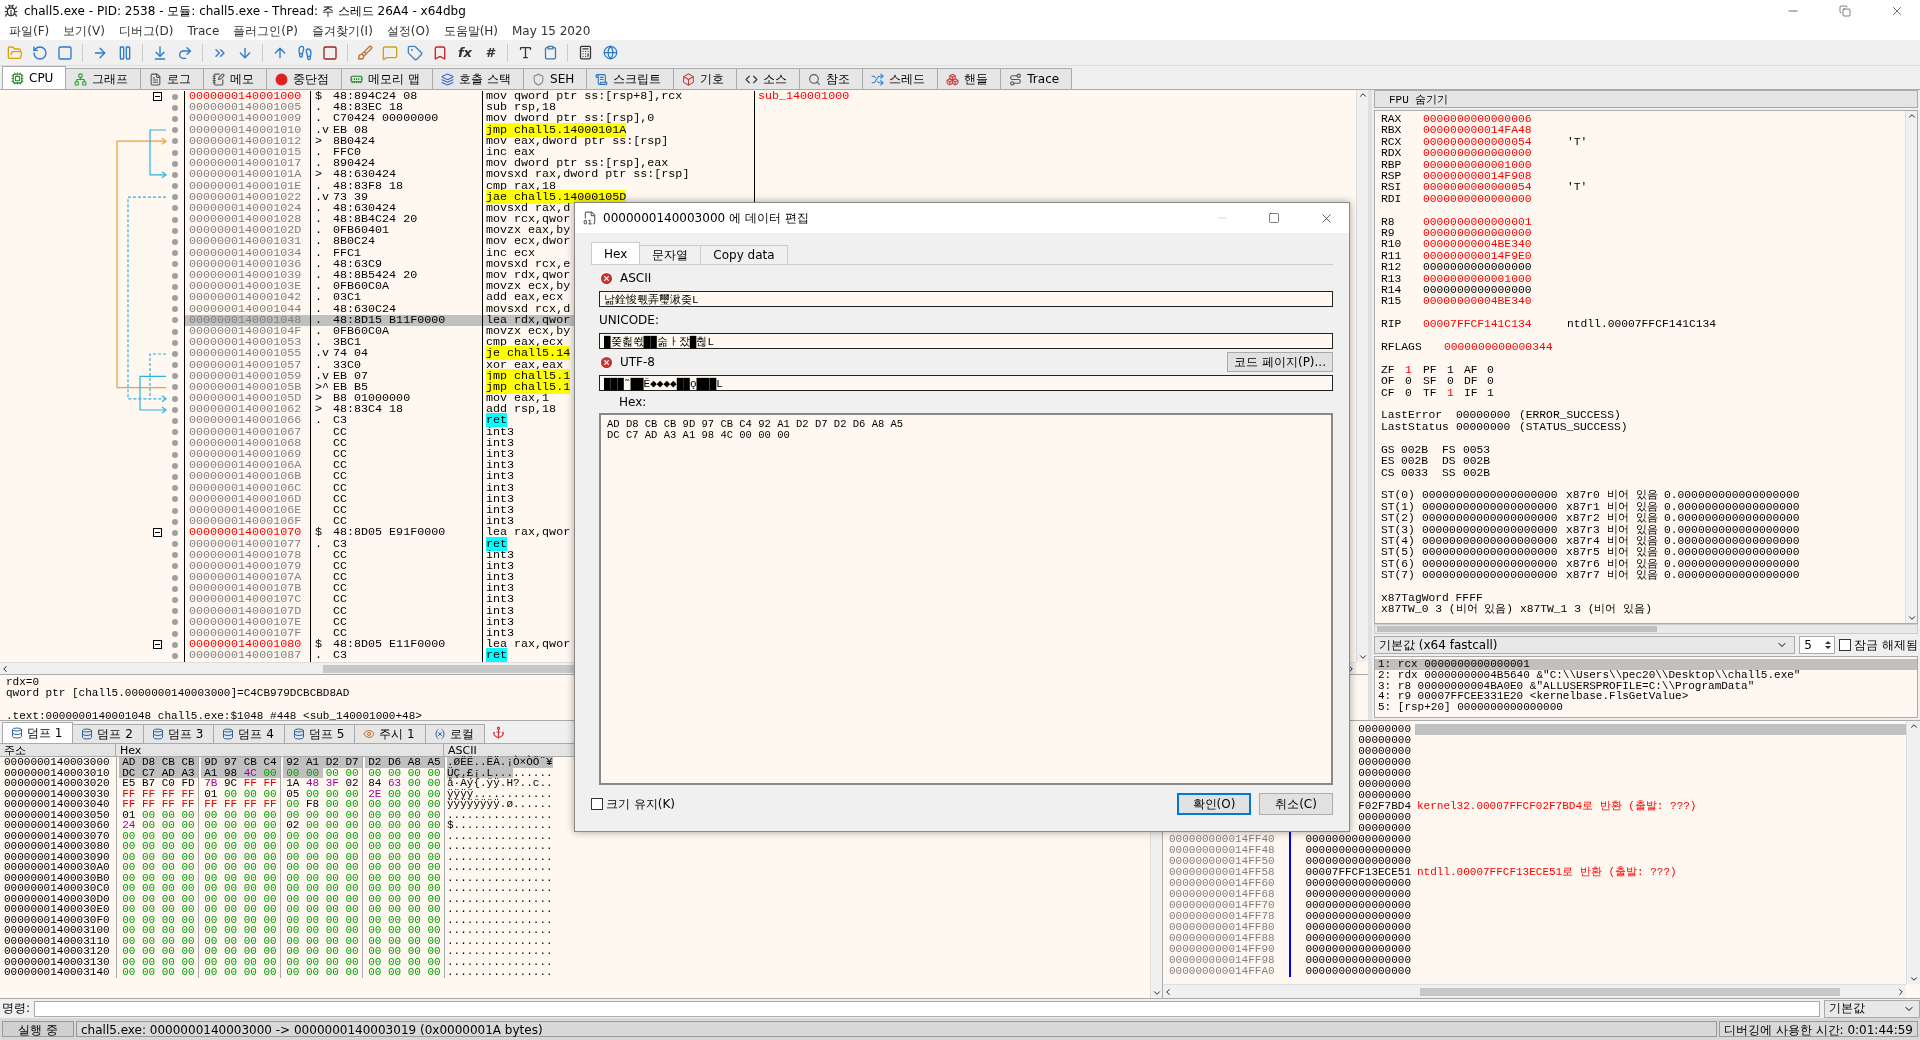 Image resolution: width=1920 pixels, height=1040 pixels. I want to click on menu-item: 도움말(H), so click(470, 31).